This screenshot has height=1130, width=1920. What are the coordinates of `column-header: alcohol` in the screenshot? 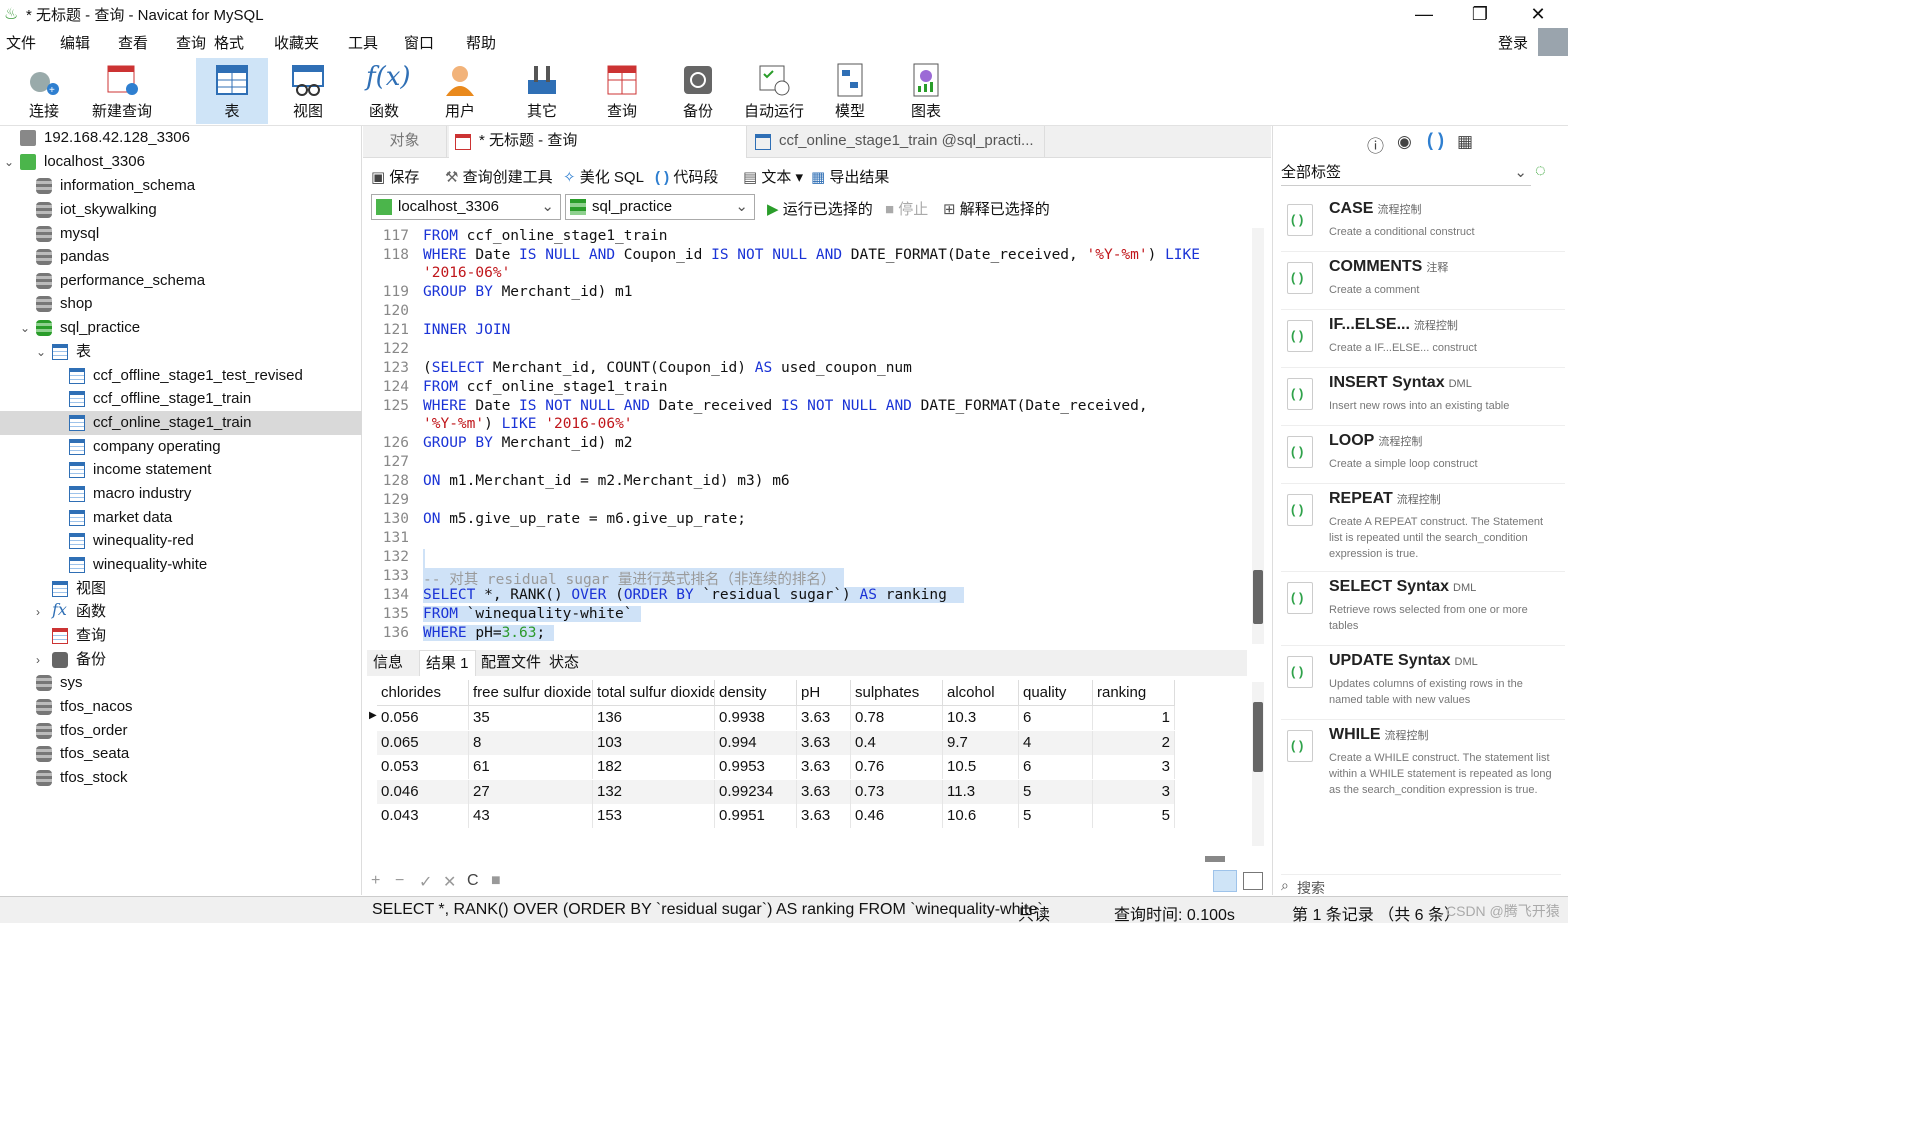 It's located at (981, 693).